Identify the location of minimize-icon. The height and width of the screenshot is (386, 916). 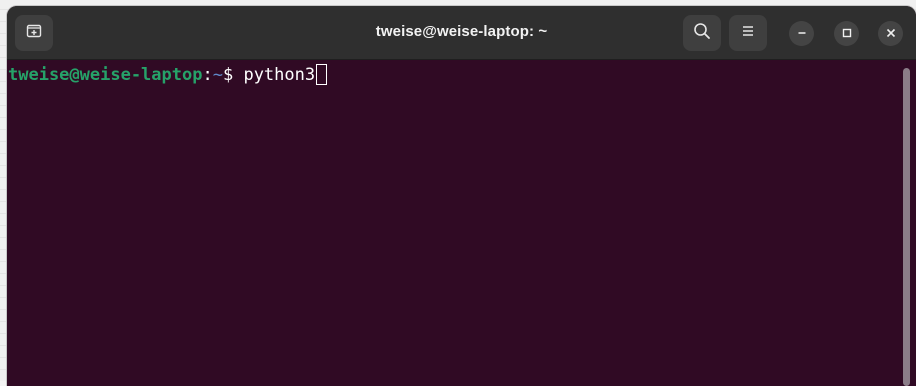
(802, 34).